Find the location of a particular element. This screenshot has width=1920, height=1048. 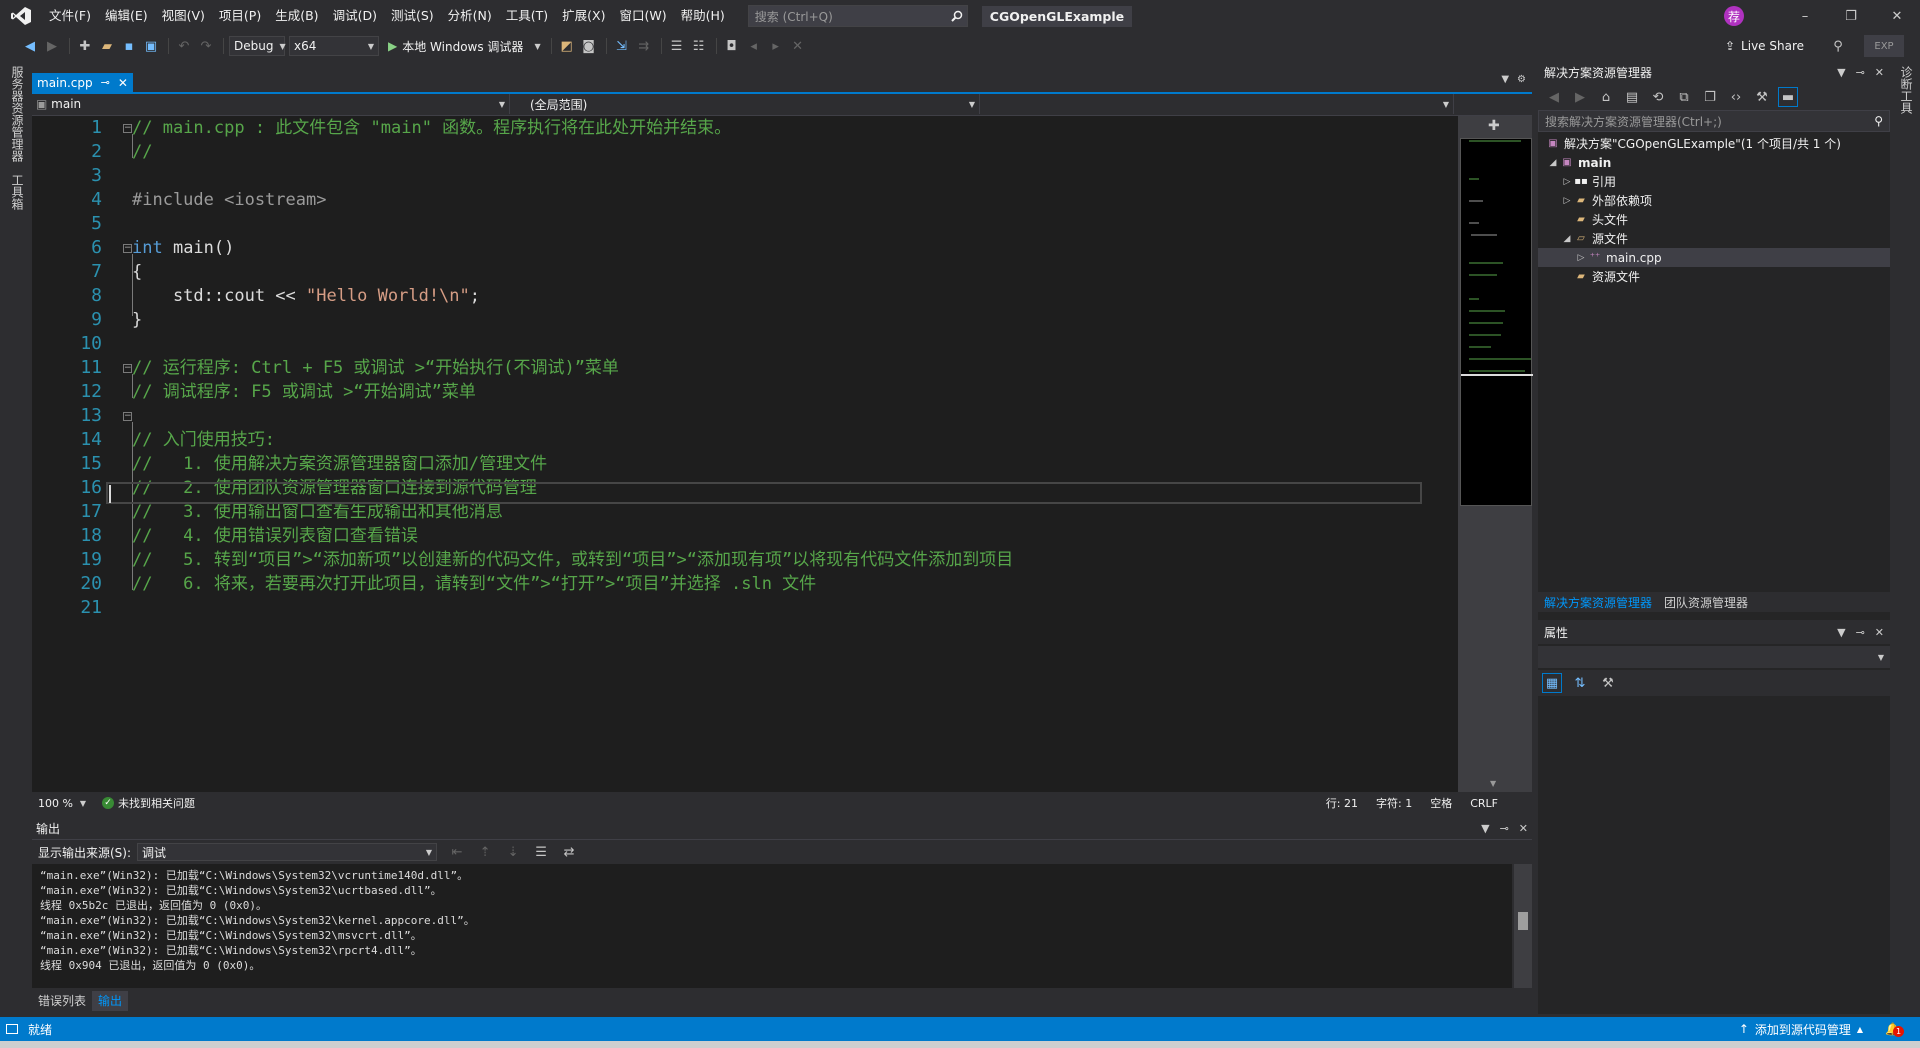

map-preview is located at coordinates (1496, 322).